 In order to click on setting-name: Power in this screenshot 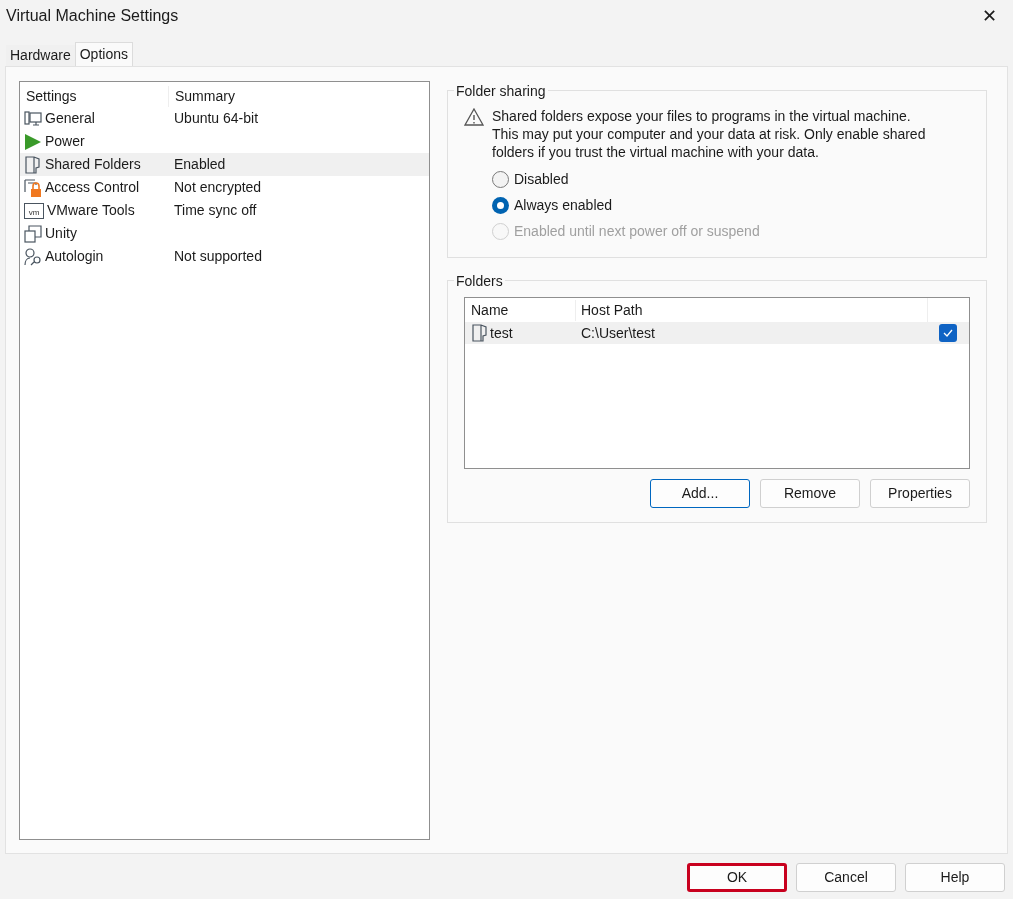, I will do `click(65, 141)`.